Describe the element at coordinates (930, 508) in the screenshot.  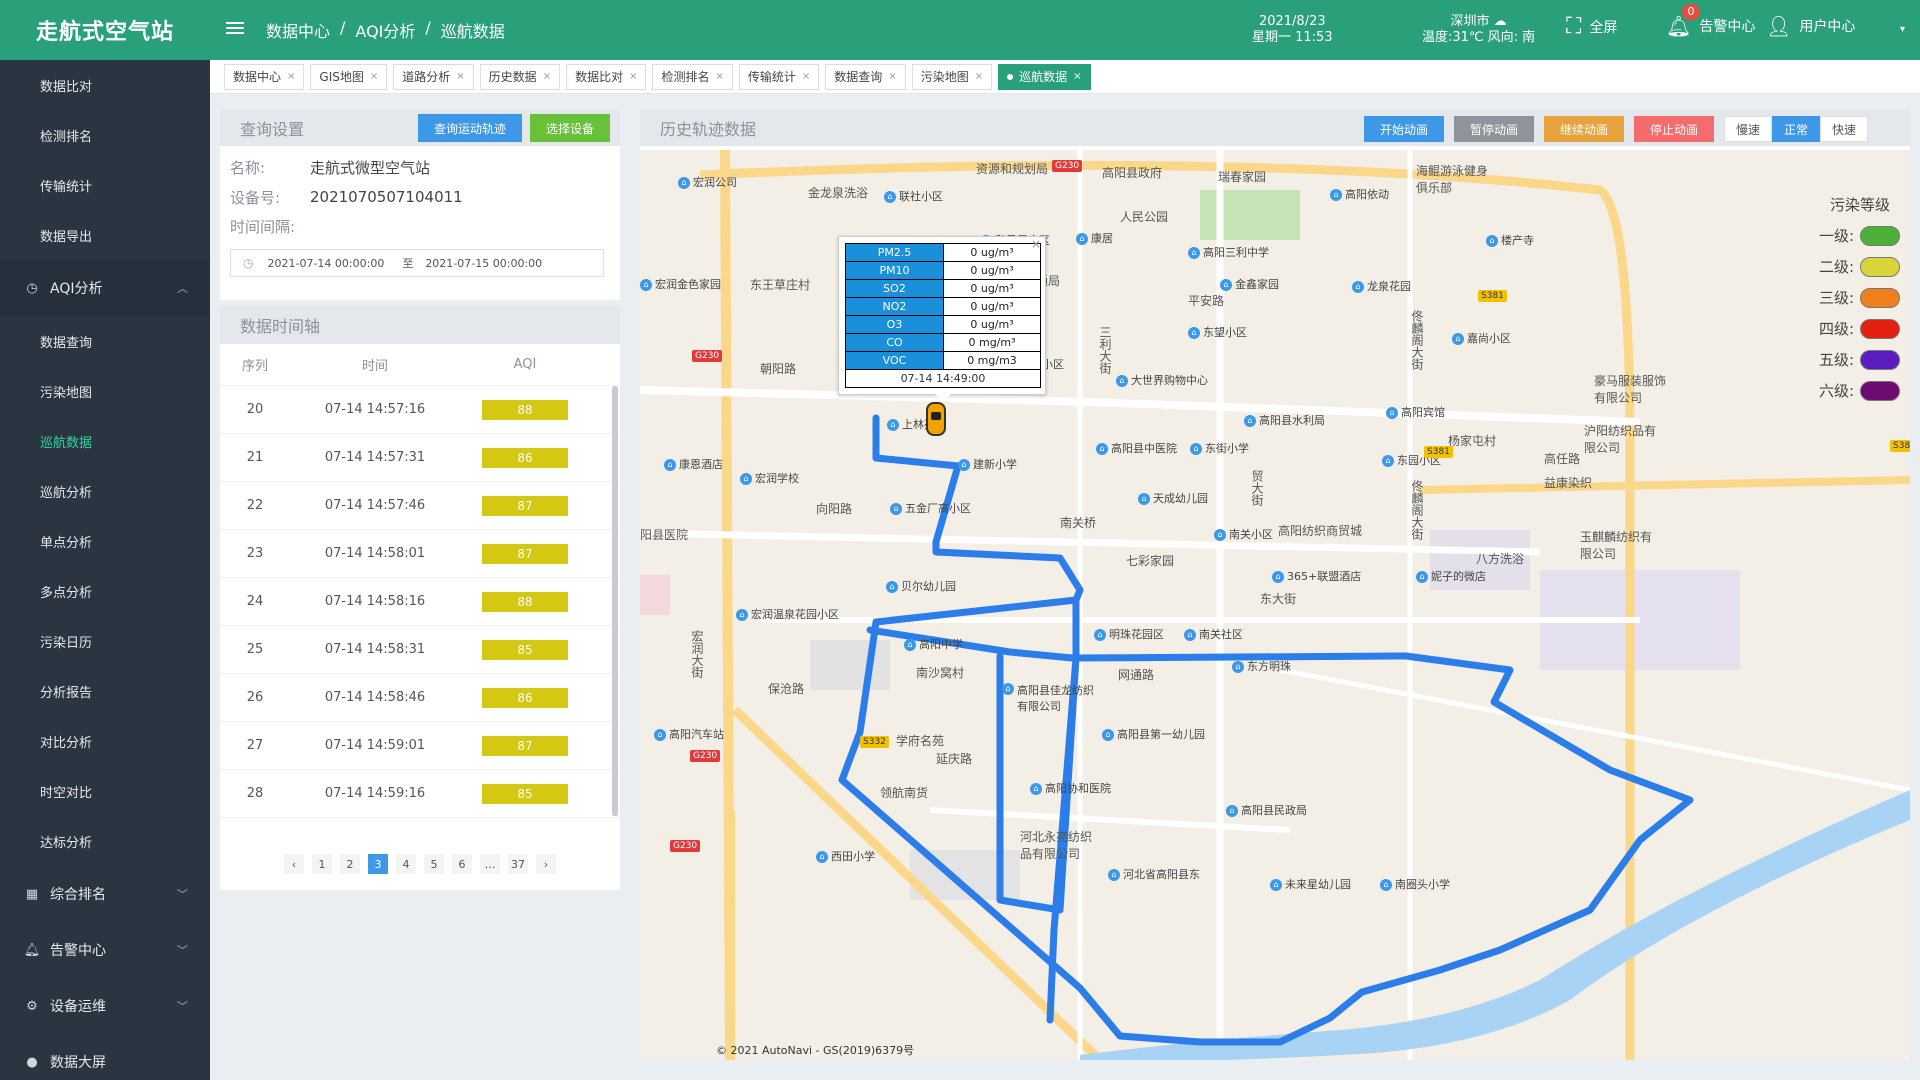
I see `map-poi: ⌂ 五金厂高小区` at that location.